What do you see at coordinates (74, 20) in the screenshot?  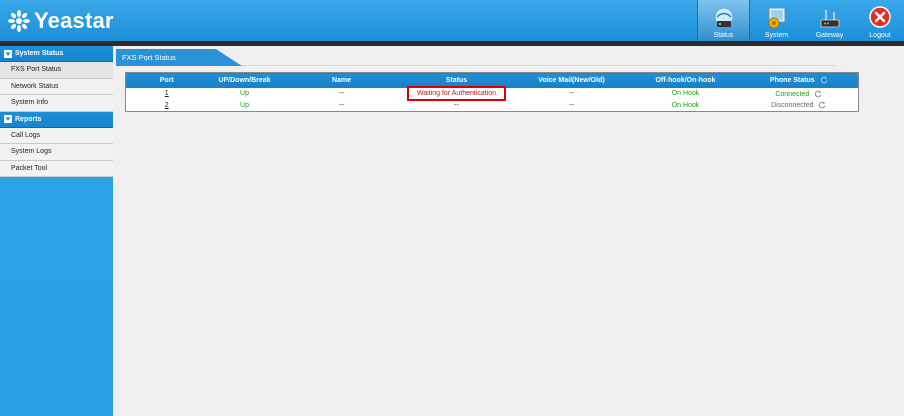 I see `logo-text: Yeastar` at bounding box center [74, 20].